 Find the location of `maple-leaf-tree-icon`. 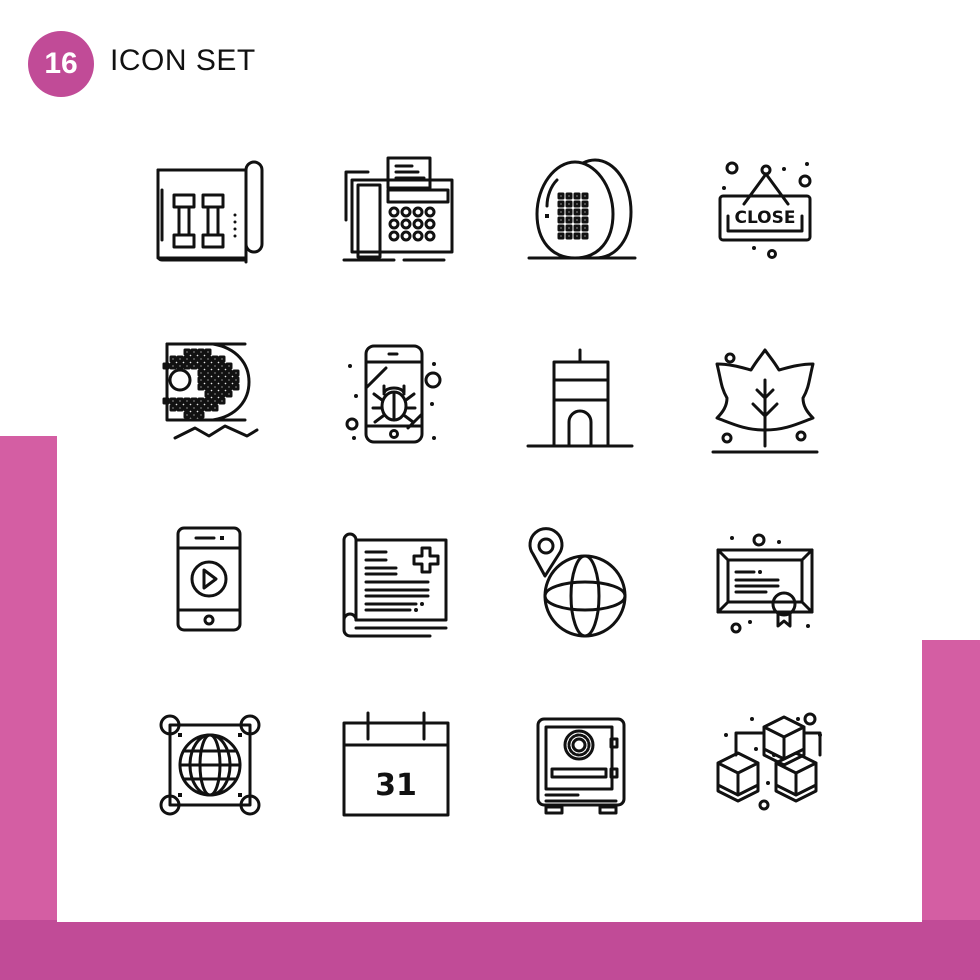

maple-leaf-tree-icon is located at coordinates (765, 398).